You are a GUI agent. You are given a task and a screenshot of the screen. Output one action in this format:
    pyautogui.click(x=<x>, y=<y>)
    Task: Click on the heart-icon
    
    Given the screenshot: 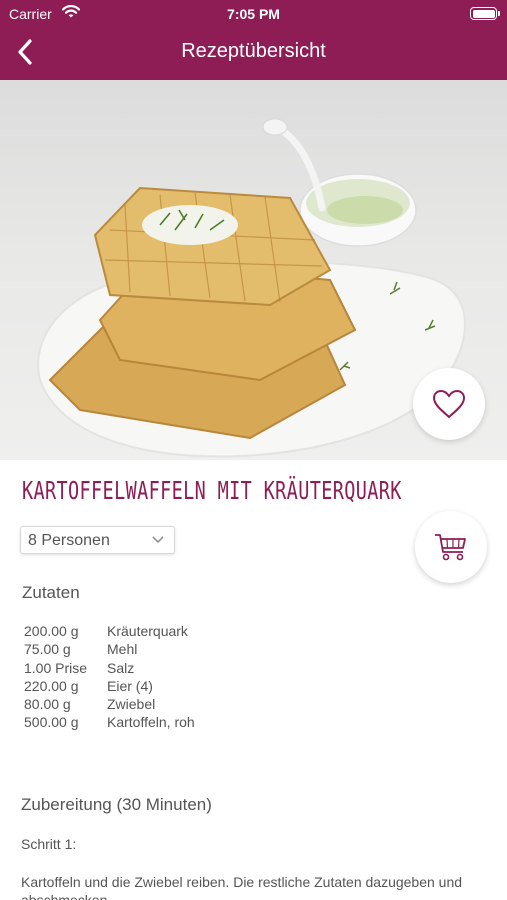 What is the action you would take?
    pyautogui.click(x=449, y=404)
    